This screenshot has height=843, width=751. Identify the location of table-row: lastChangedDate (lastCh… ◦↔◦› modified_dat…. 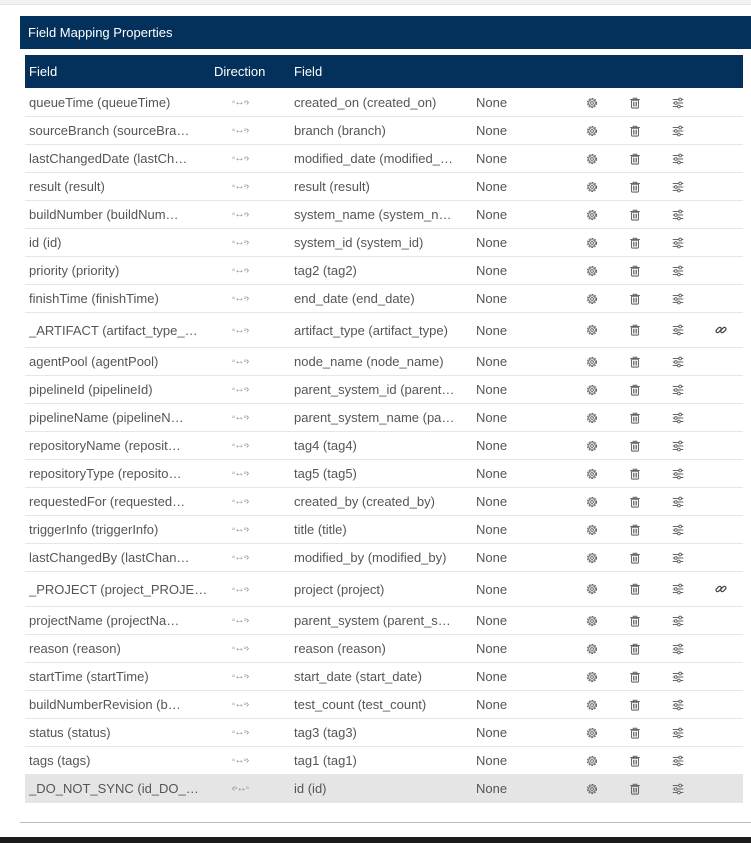
(384, 159).